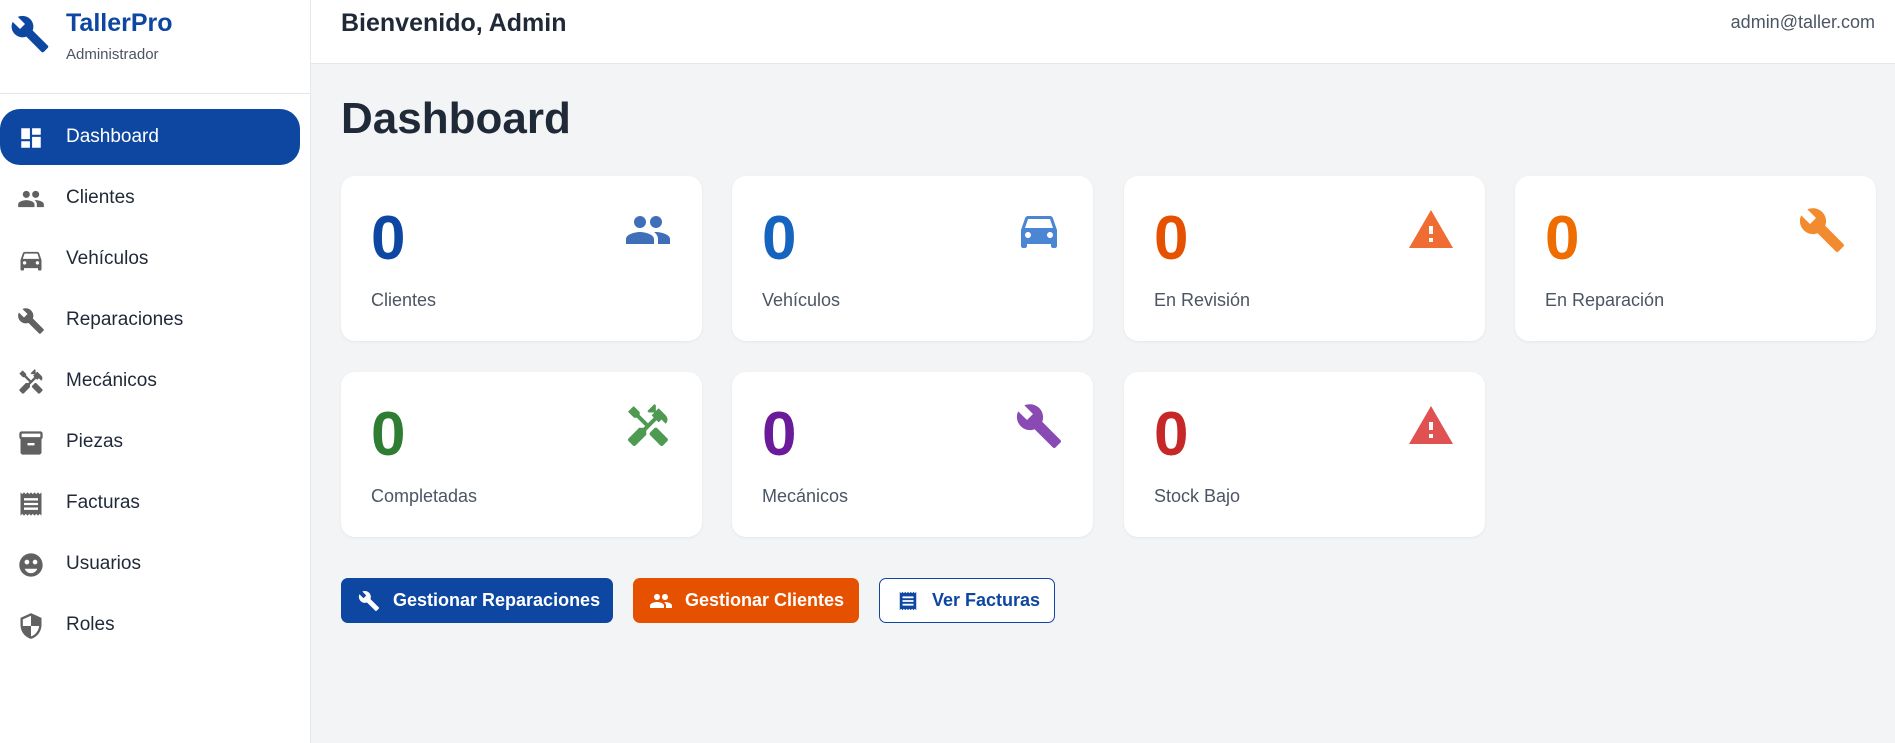 The height and width of the screenshot is (743, 1895). Describe the element at coordinates (521, 258) in the screenshot. I see `stat-card-clientes: 0 Clientes` at that location.